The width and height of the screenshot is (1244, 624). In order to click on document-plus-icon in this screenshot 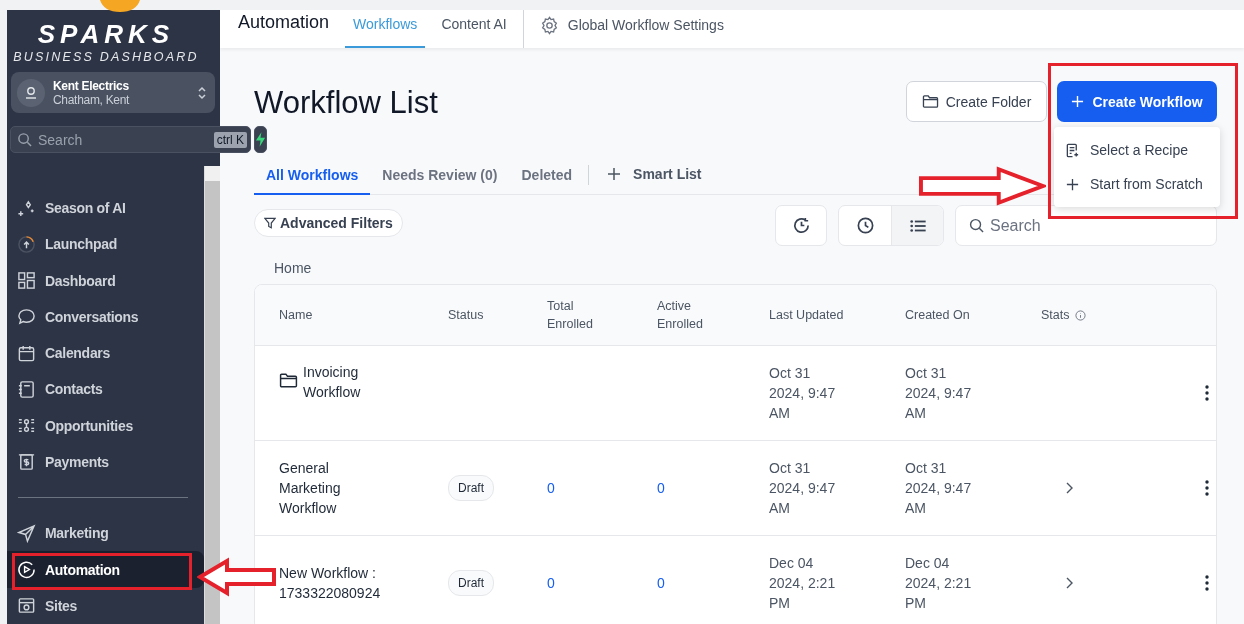, I will do `click(1072, 150)`.